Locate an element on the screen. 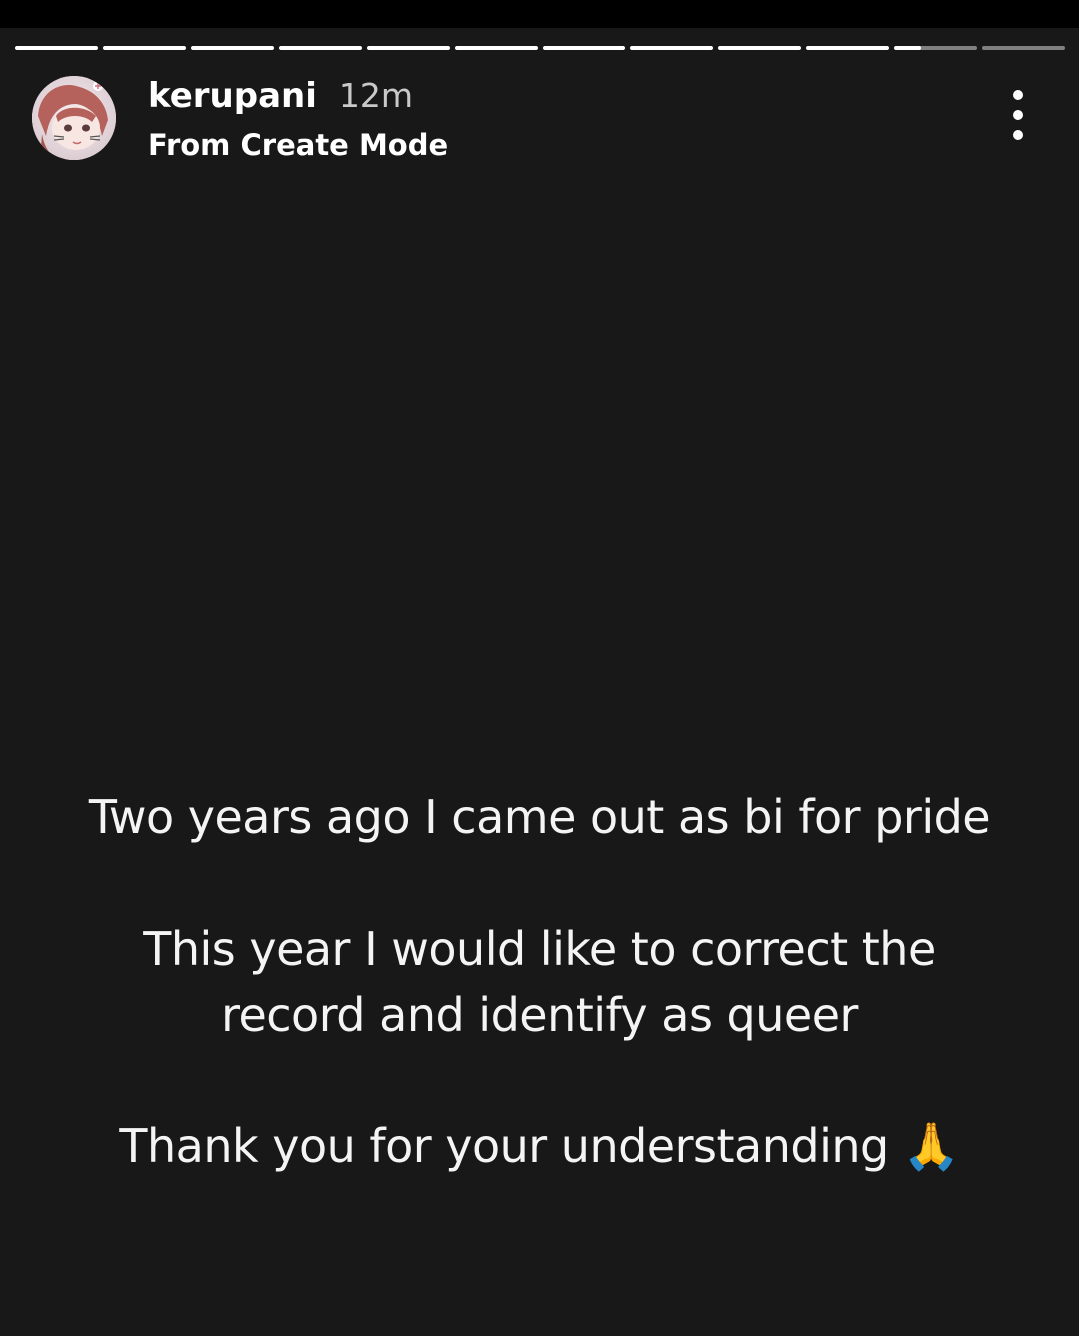  profile-avatar is located at coordinates (74, 118).